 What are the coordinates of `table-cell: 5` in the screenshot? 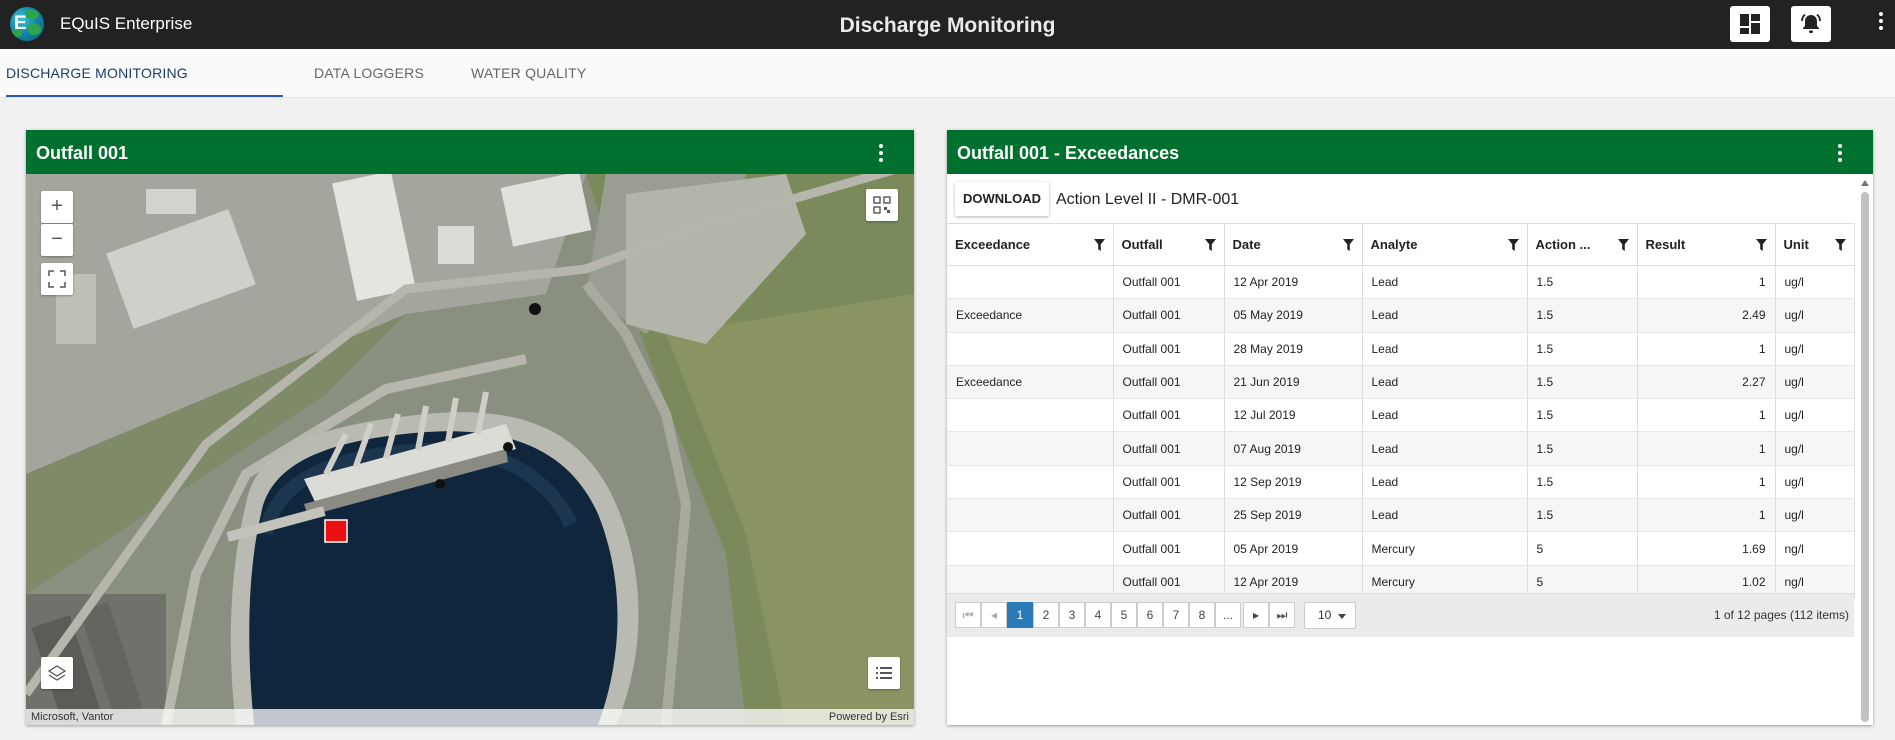 It's located at (1582, 548).